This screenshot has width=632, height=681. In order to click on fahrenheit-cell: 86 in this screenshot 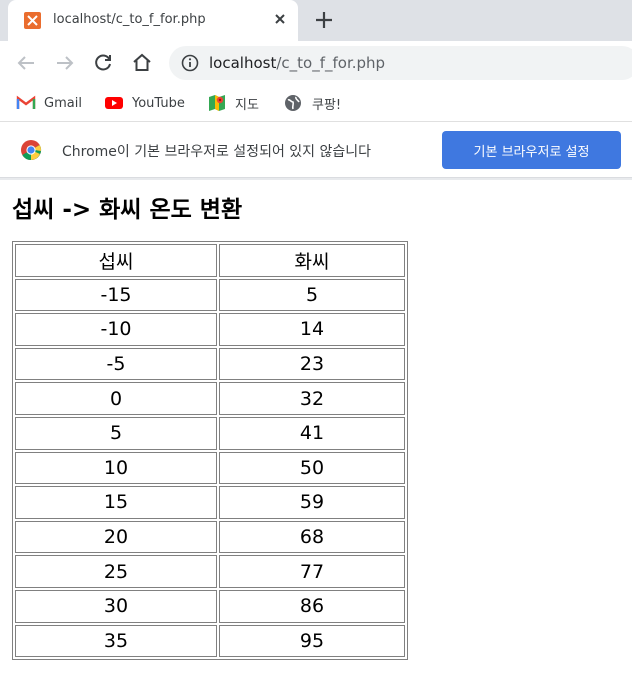, I will do `click(312, 606)`.